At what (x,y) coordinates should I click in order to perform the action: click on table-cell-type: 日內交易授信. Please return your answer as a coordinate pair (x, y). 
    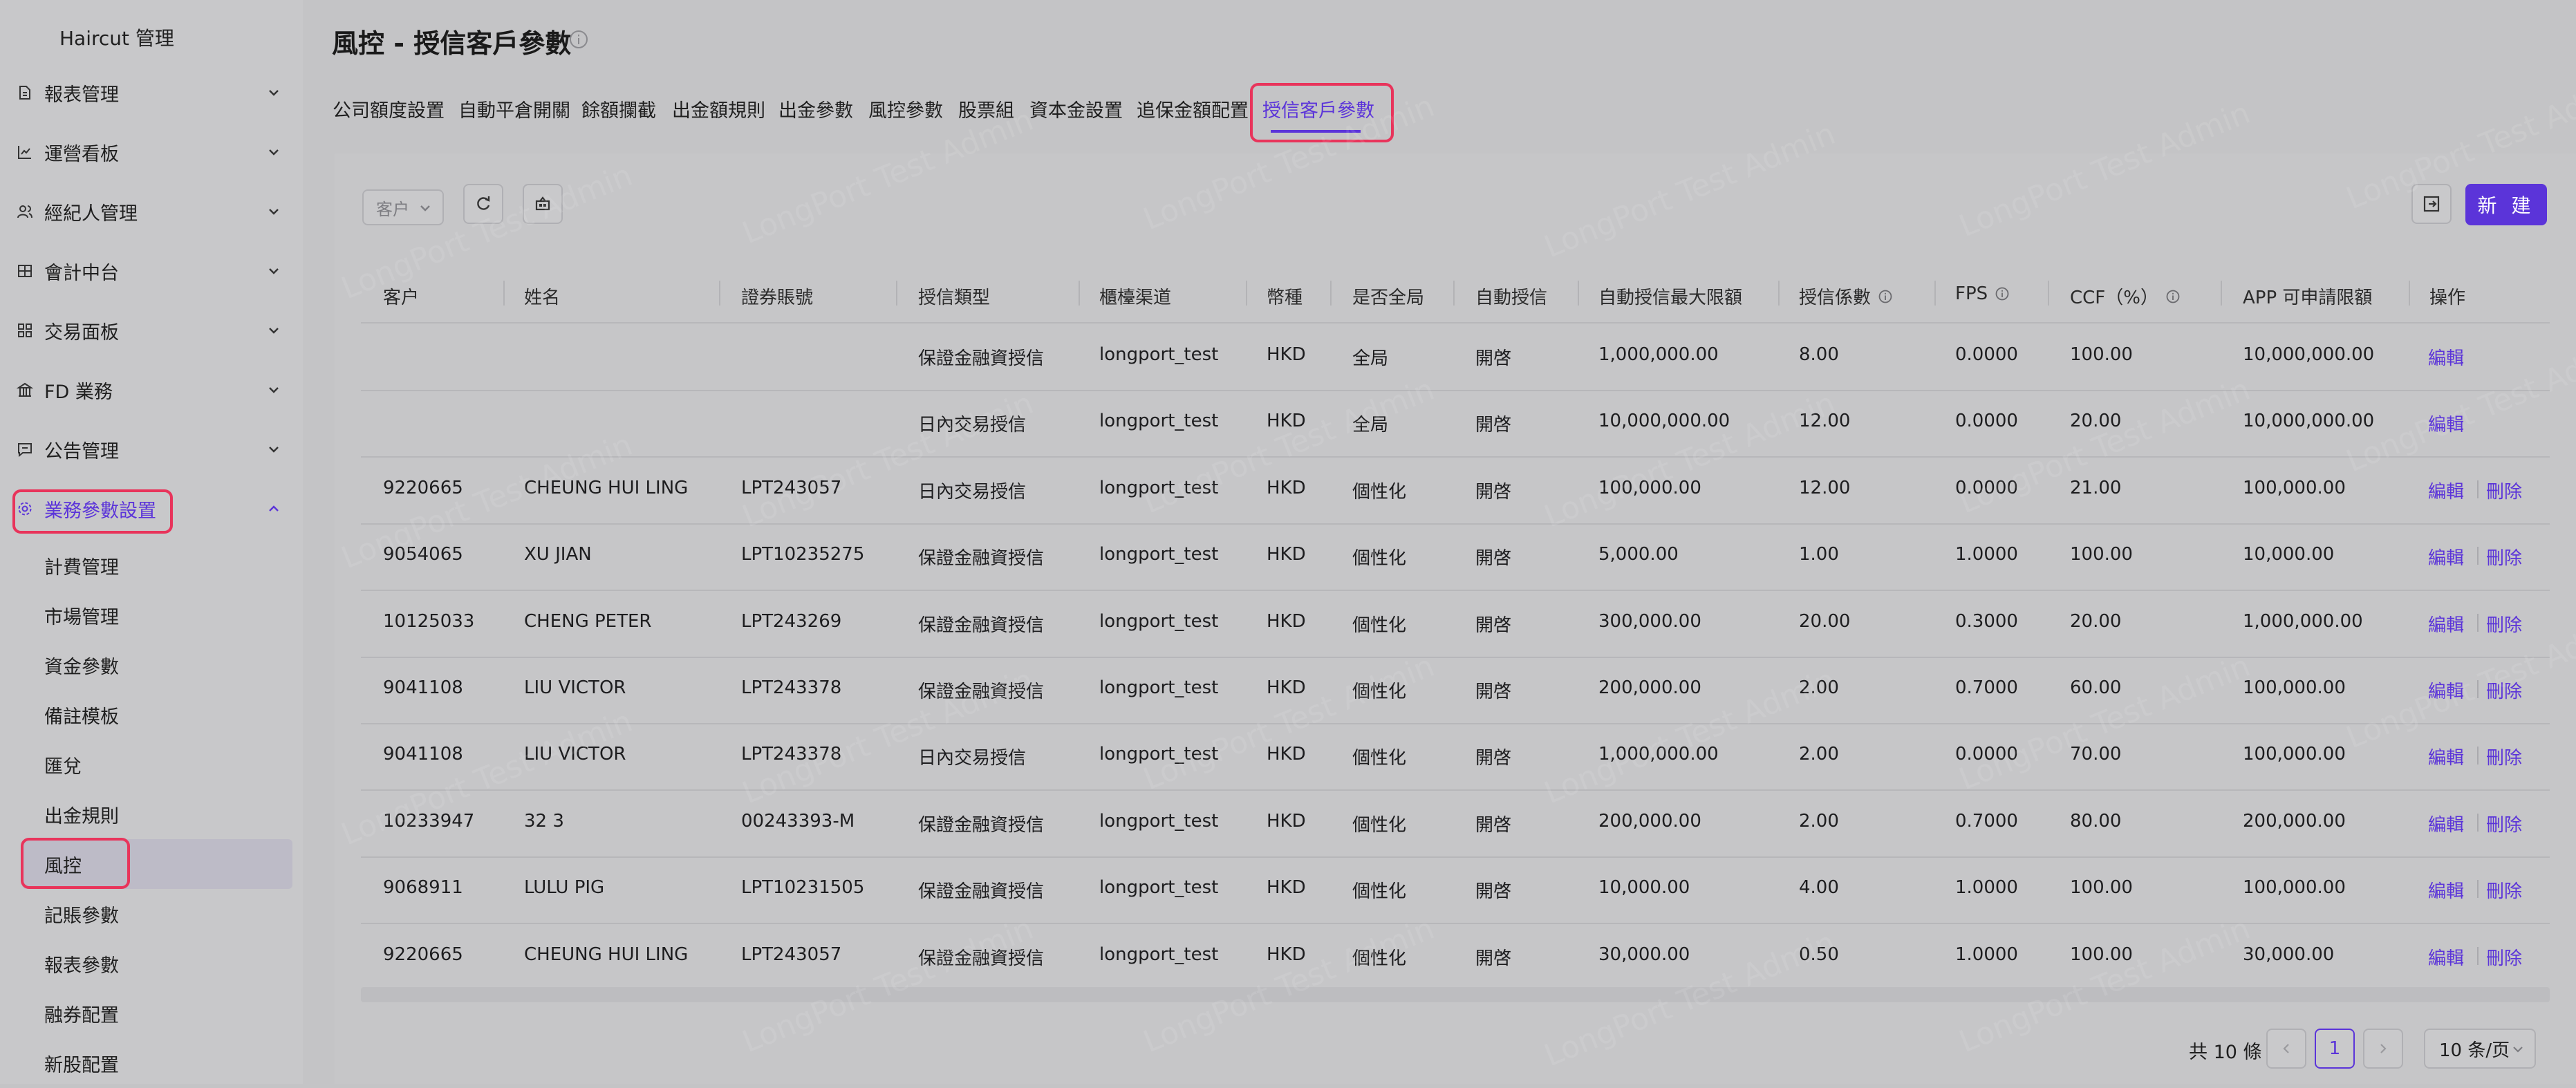
    Looking at the image, I should click on (972, 492).